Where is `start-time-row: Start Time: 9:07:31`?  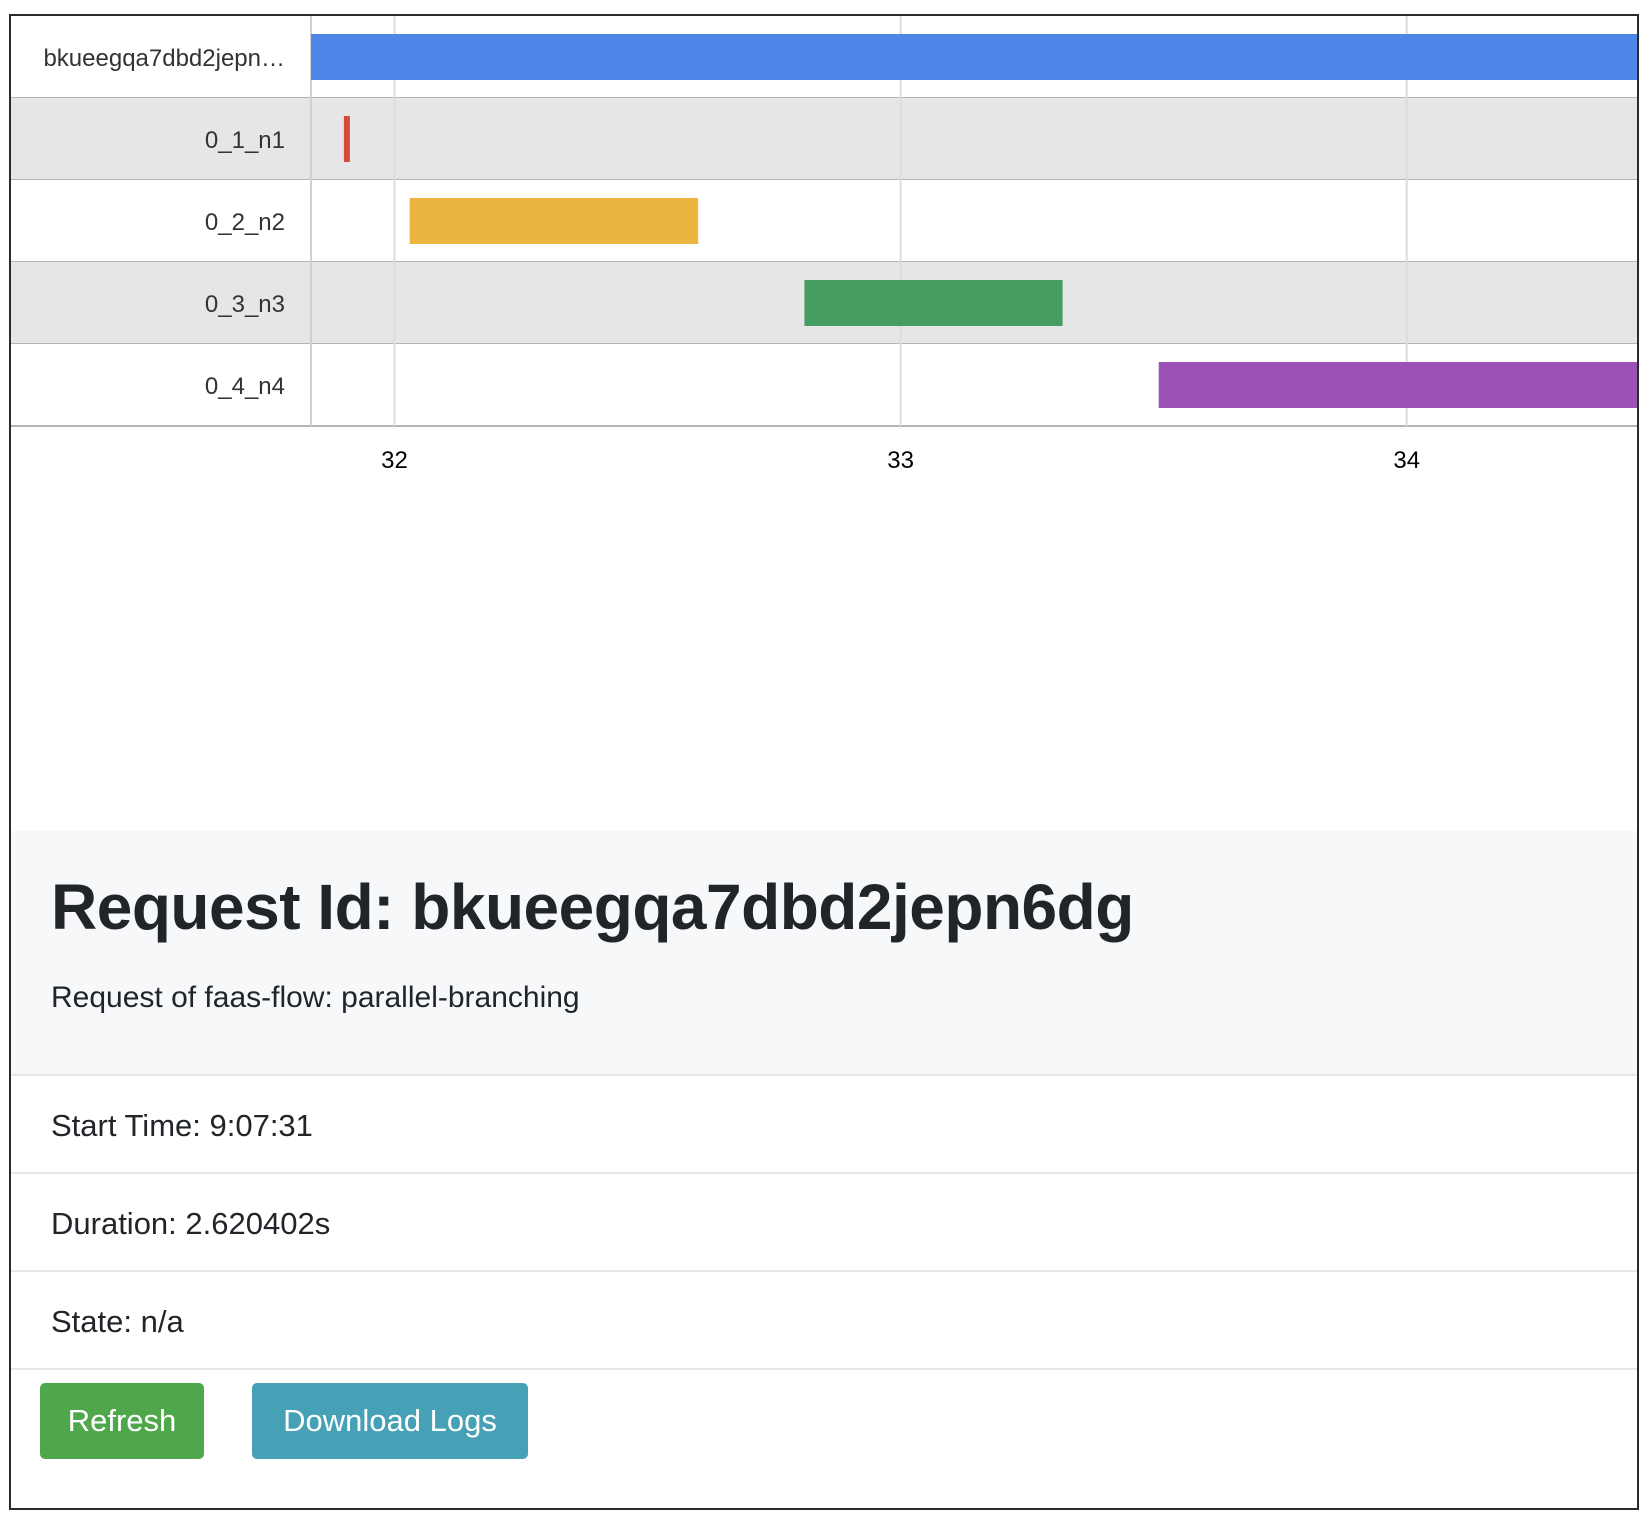
start-time-row: Start Time: 9:07:31 is located at coordinates (824, 1125).